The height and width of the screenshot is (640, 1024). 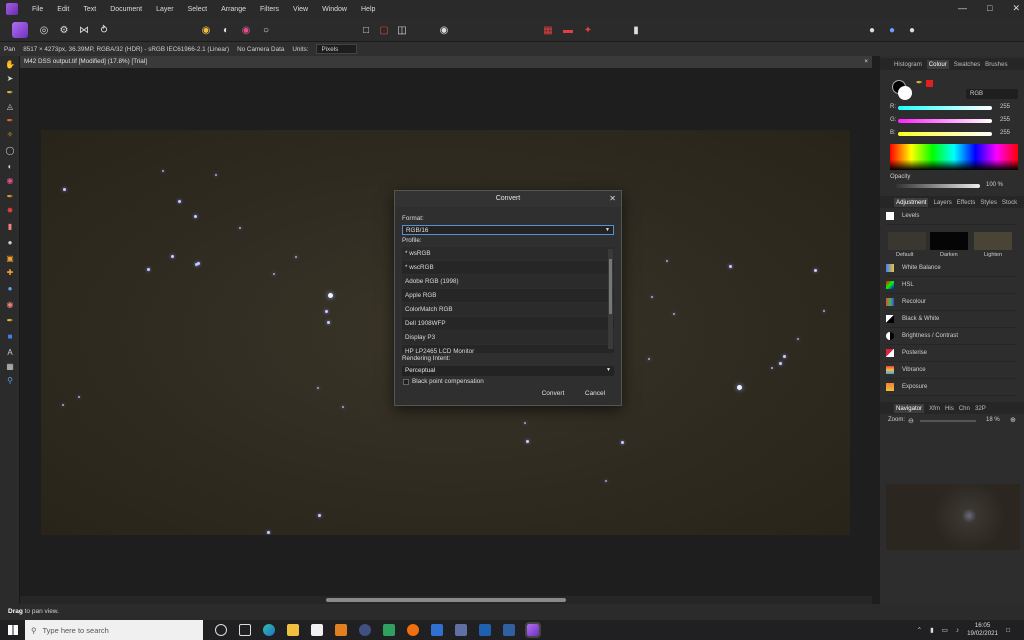 I want to click on colour-mode-select: RGB, so click(x=992, y=94).